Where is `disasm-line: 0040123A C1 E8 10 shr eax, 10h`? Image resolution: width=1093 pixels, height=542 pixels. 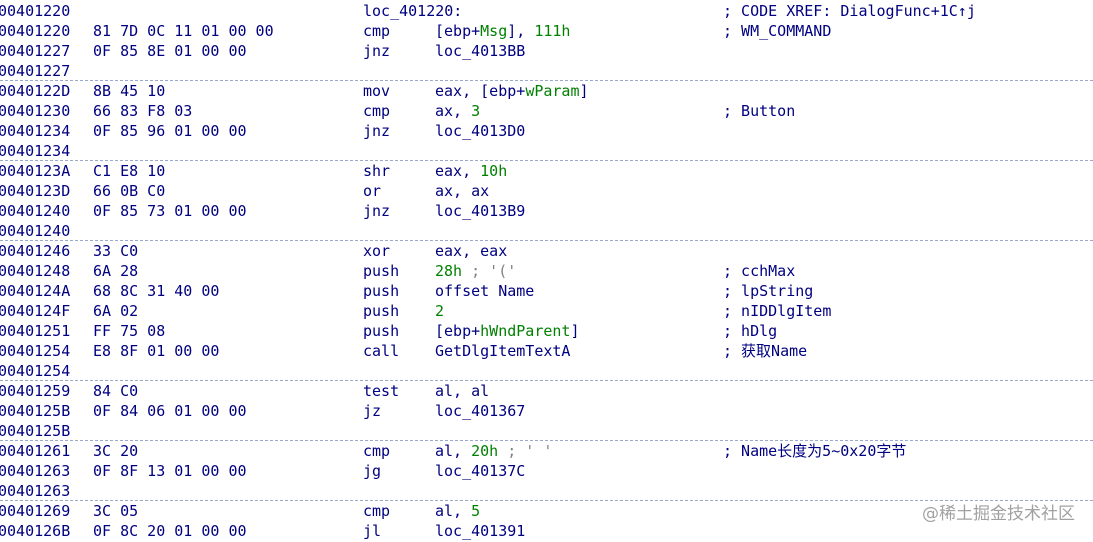 disasm-line: 0040123A C1 E8 10 shr eax, 10h is located at coordinates (546, 171).